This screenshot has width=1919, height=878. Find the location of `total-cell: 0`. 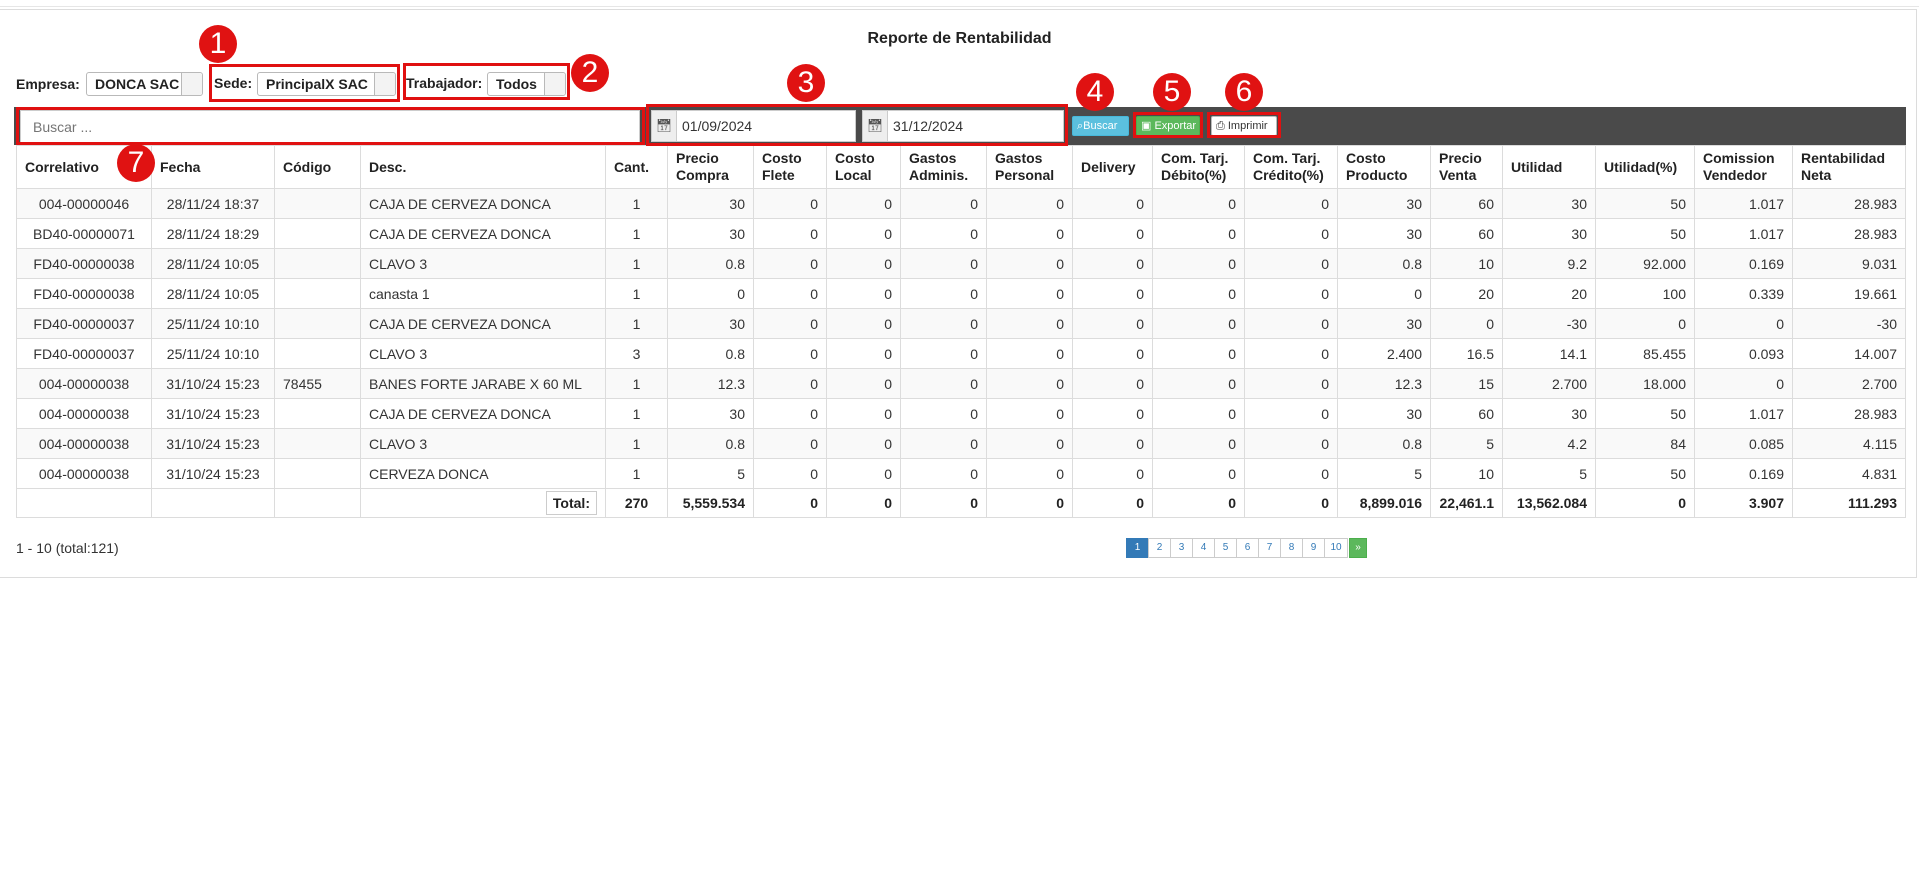

total-cell: 0 is located at coordinates (1198, 503).